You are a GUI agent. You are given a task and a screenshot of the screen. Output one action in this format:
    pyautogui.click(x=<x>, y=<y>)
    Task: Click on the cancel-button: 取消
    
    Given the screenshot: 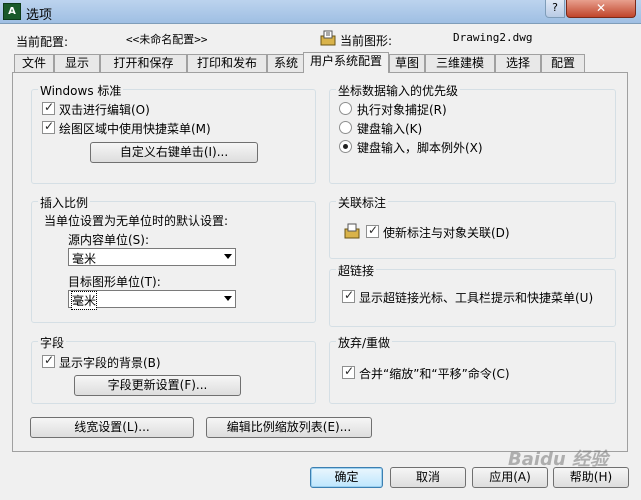 What is the action you would take?
    pyautogui.click(x=428, y=477)
    